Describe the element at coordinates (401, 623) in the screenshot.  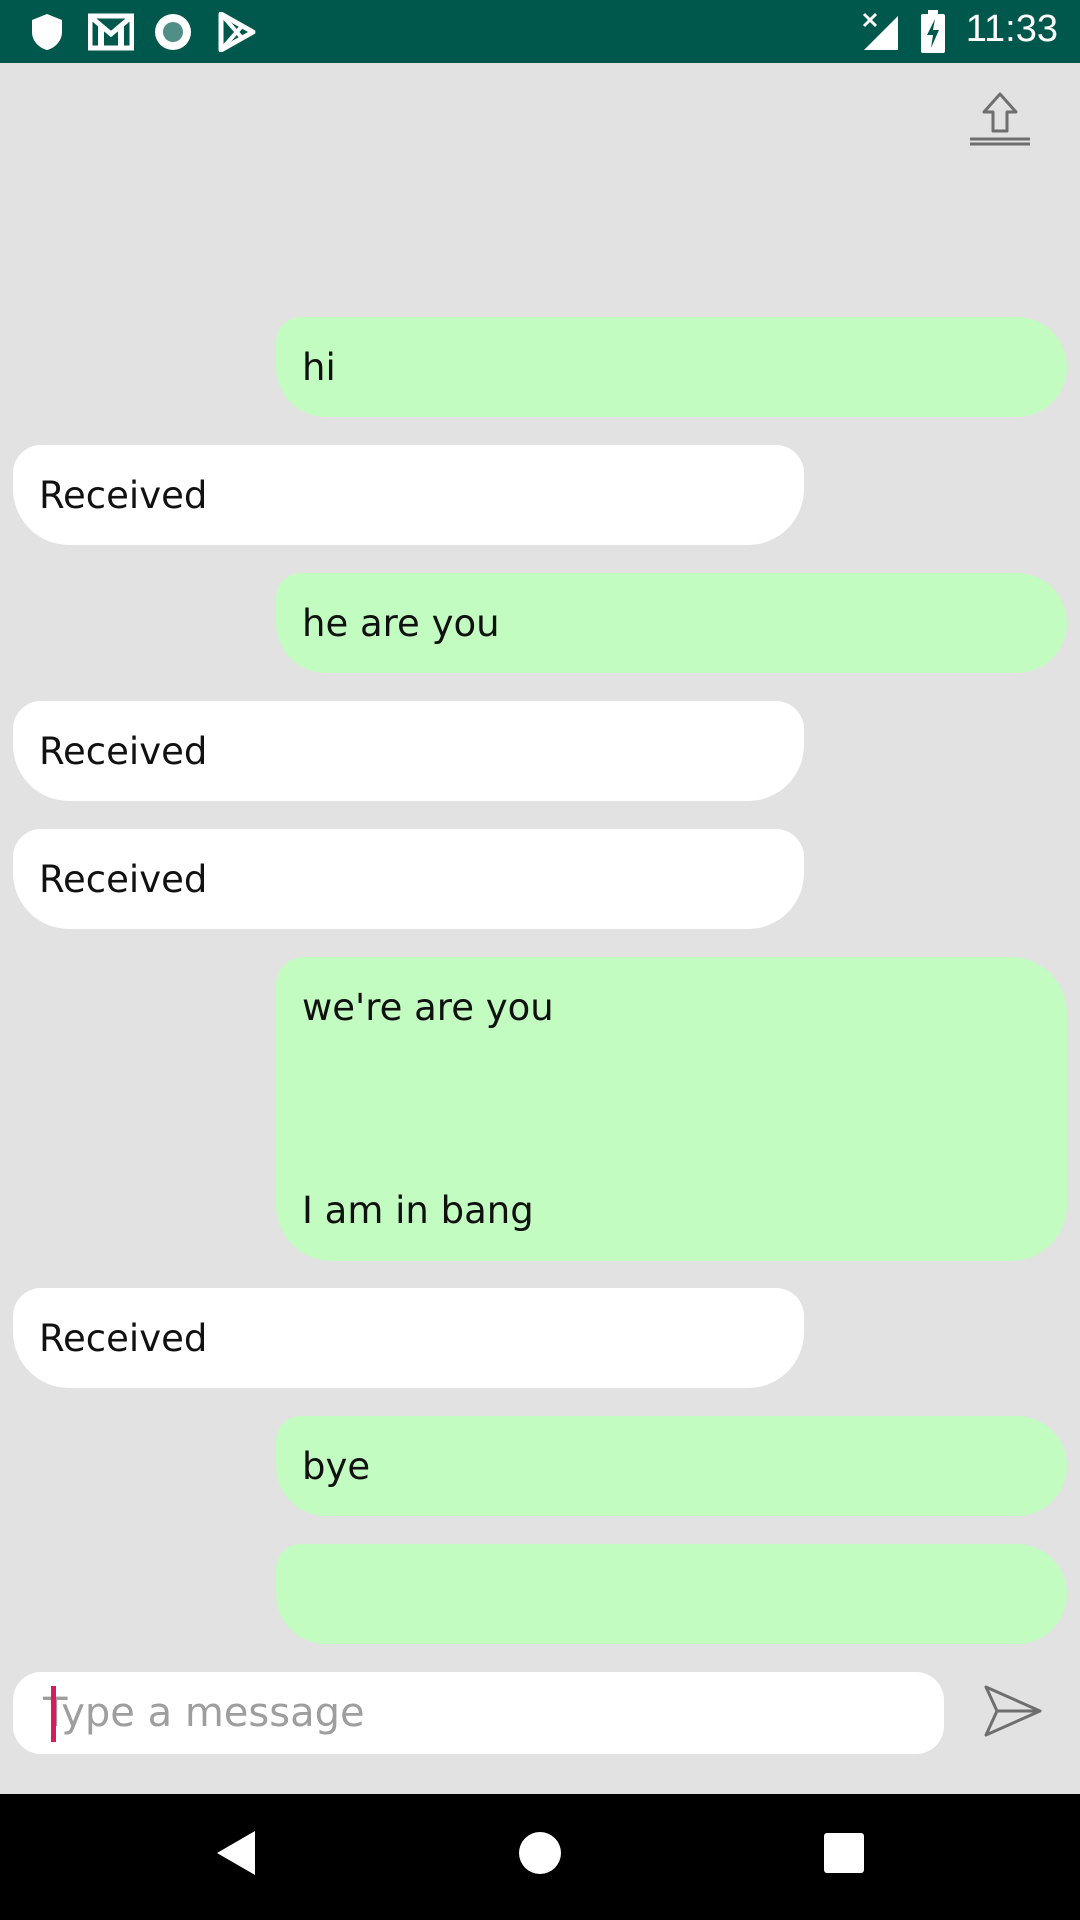
I see `message-text: he are you` at that location.